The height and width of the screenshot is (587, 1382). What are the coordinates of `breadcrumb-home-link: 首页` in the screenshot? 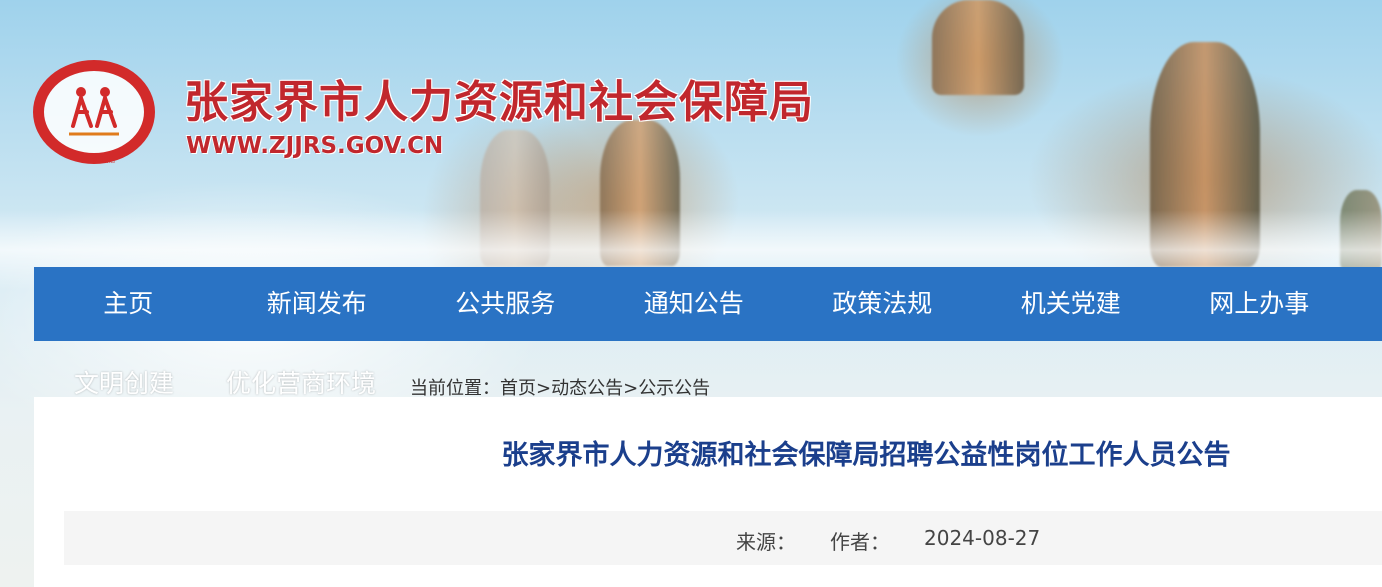 It's located at (518, 388).